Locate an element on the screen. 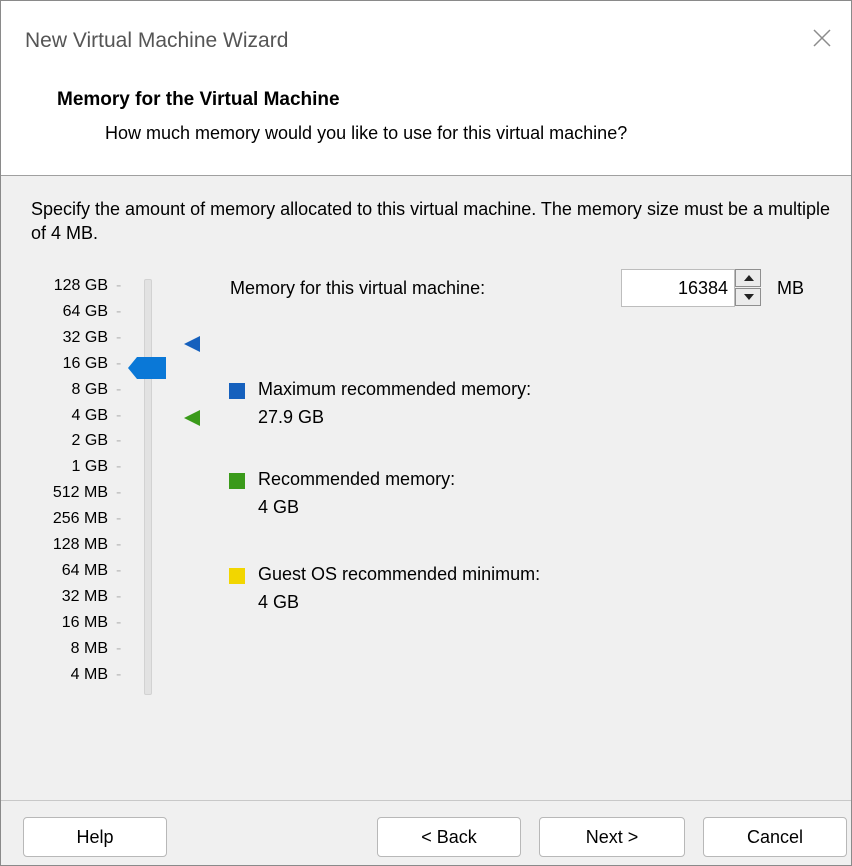 The width and height of the screenshot is (852, 866). memory-spinner is located at coordinates (749, 288).